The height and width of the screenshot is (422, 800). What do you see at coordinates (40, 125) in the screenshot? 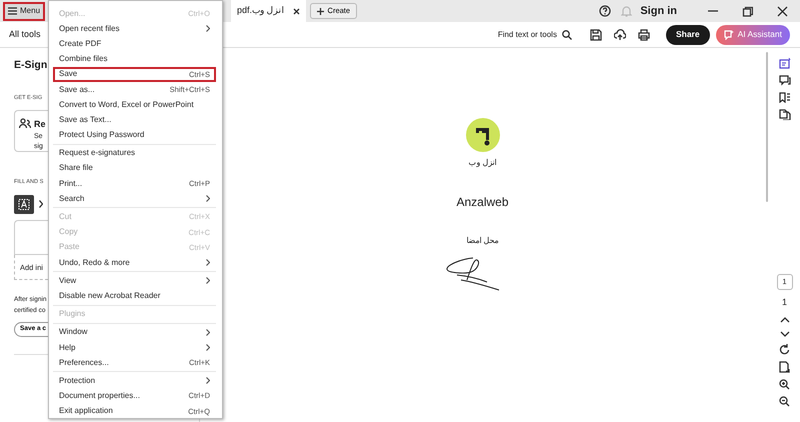
I see `card-title: Re` at bounding box center [40, 125].